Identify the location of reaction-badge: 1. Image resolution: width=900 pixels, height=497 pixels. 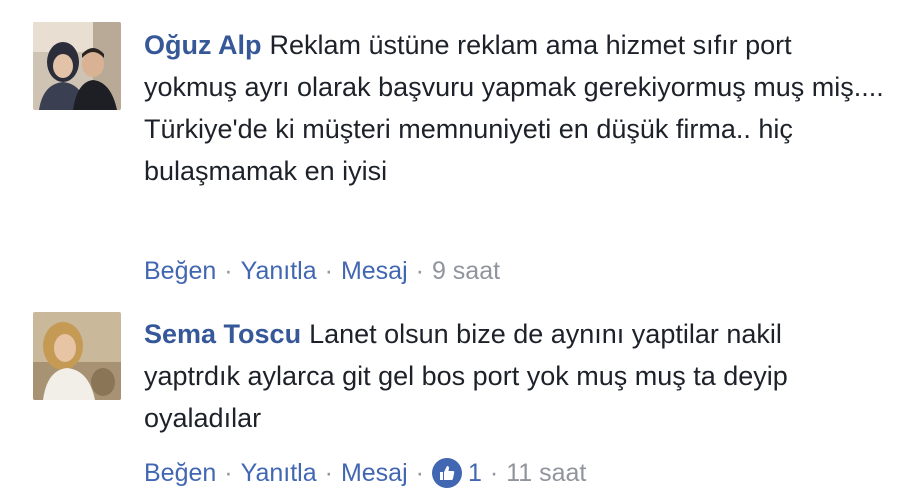
(456, 473).